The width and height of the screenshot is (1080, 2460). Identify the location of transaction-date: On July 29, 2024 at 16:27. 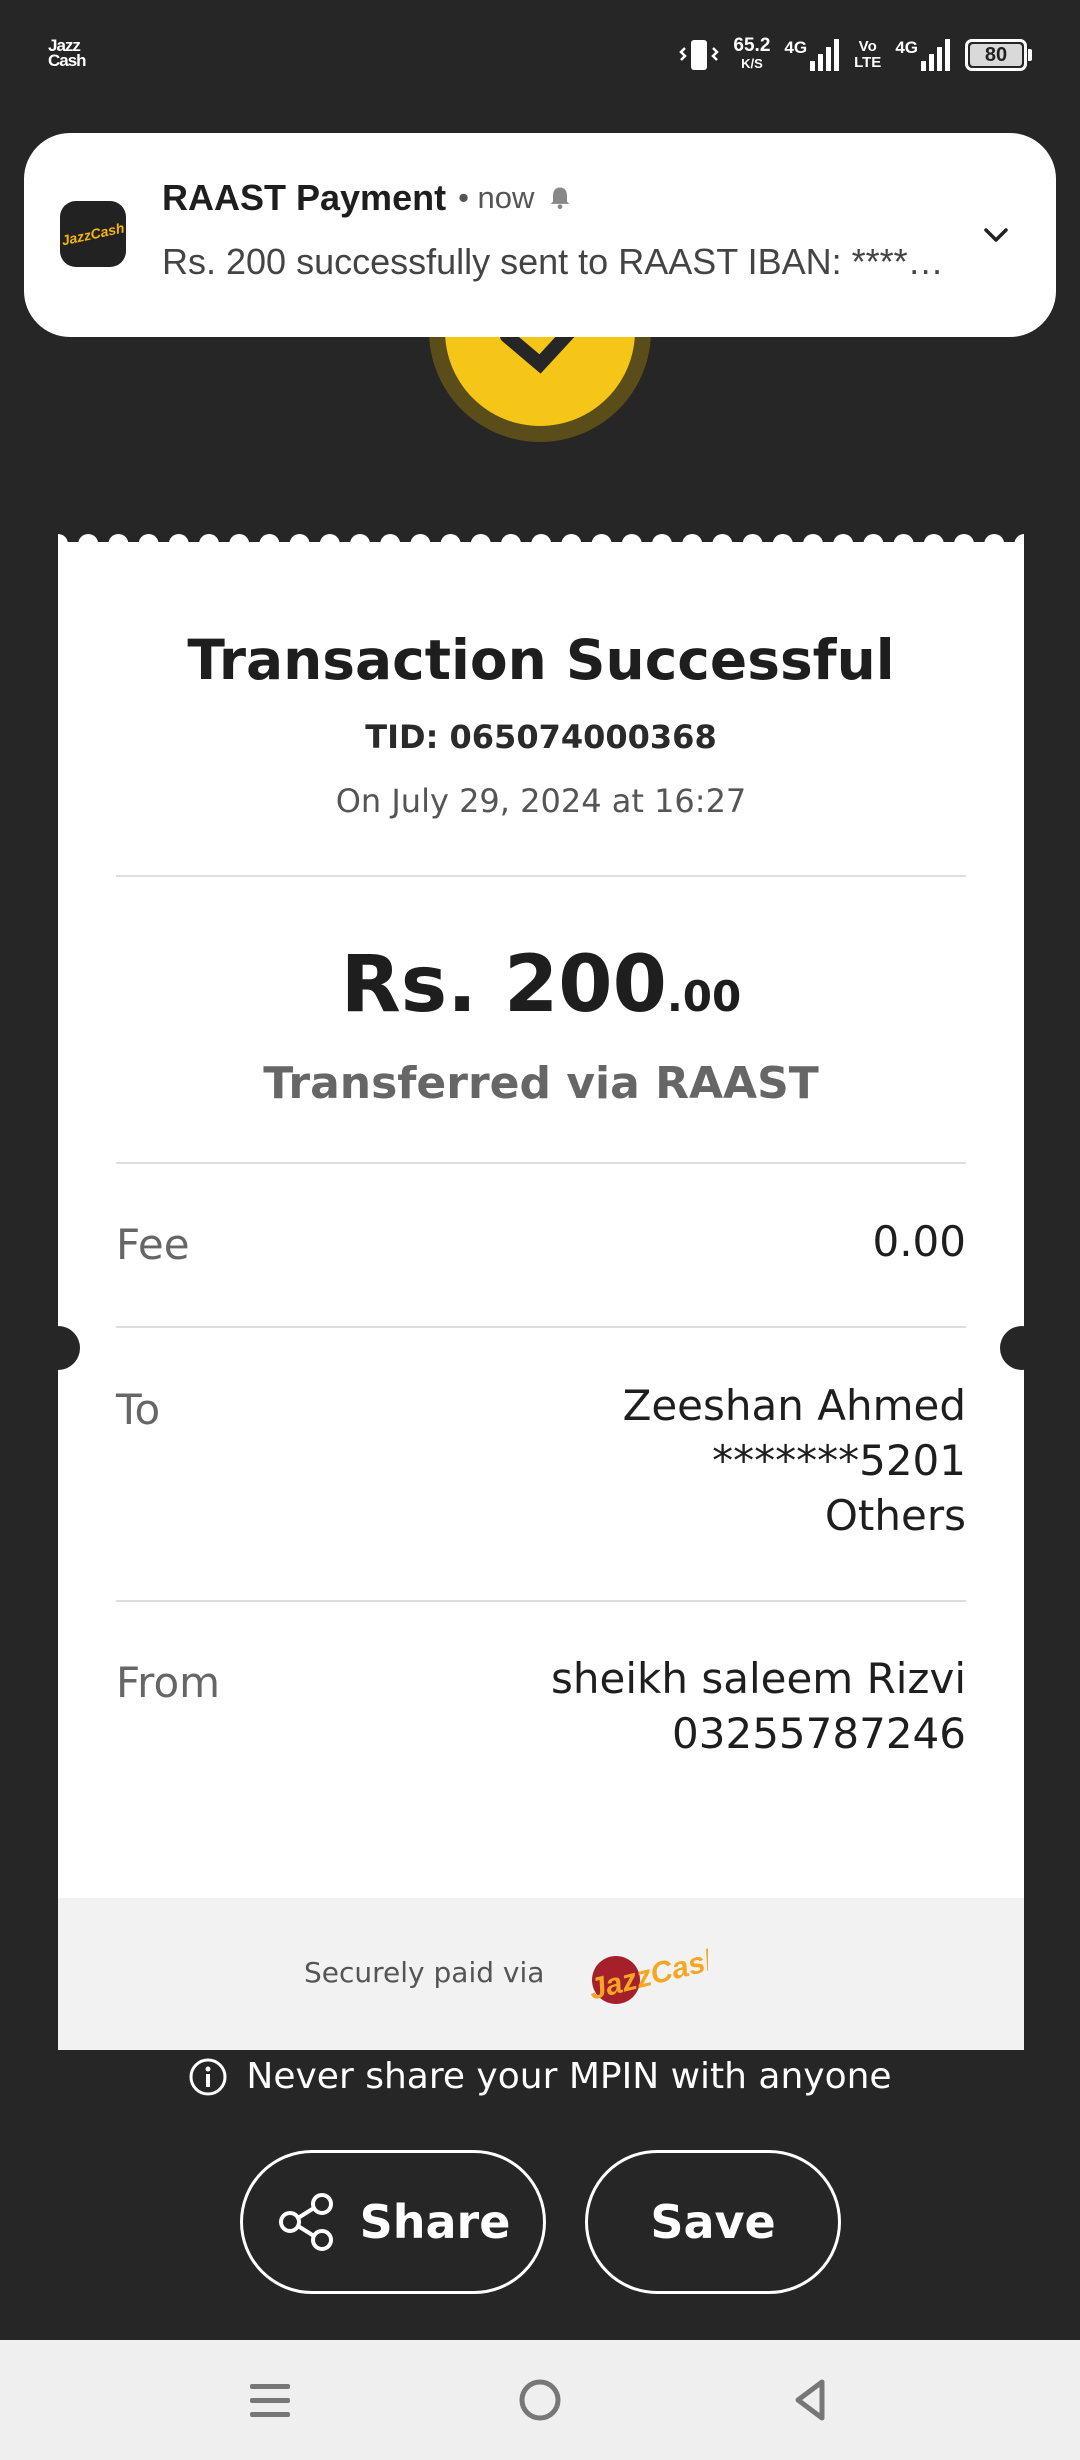
(541, 801).